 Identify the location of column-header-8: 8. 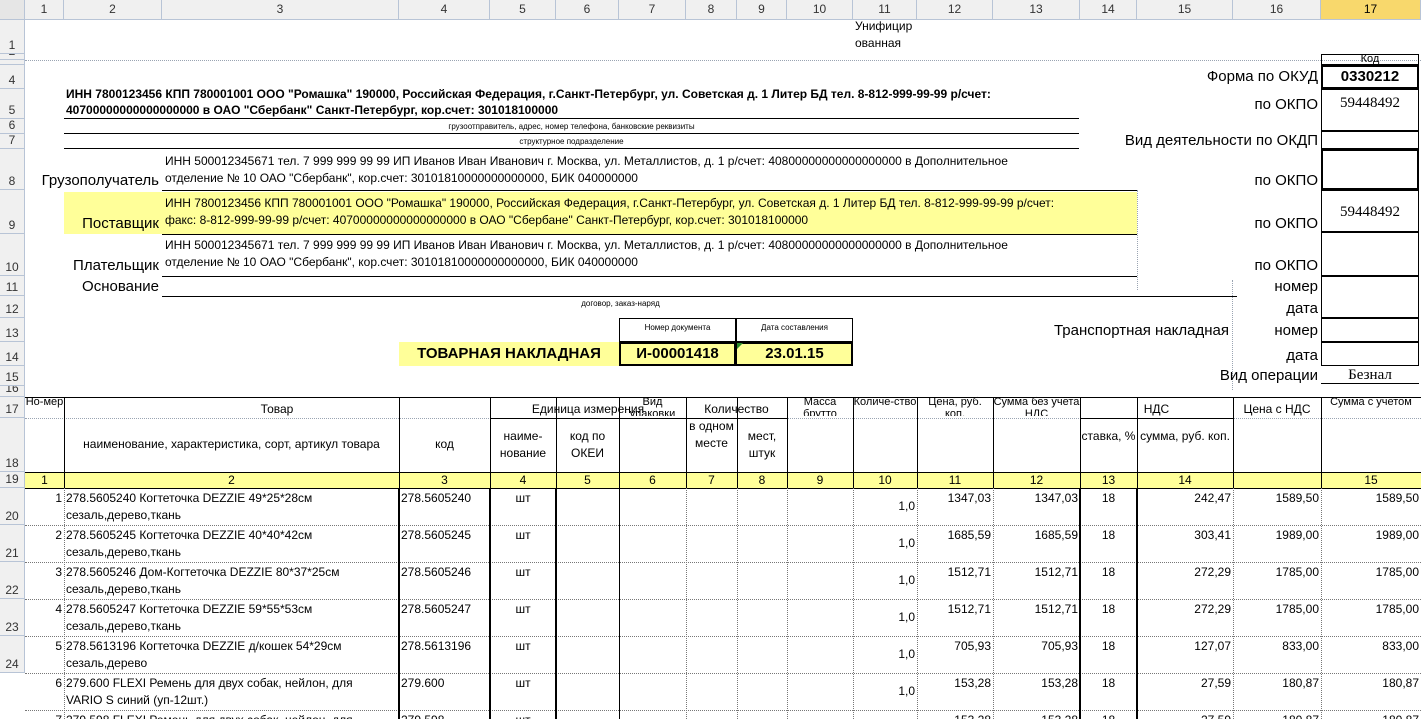
(711, 10).